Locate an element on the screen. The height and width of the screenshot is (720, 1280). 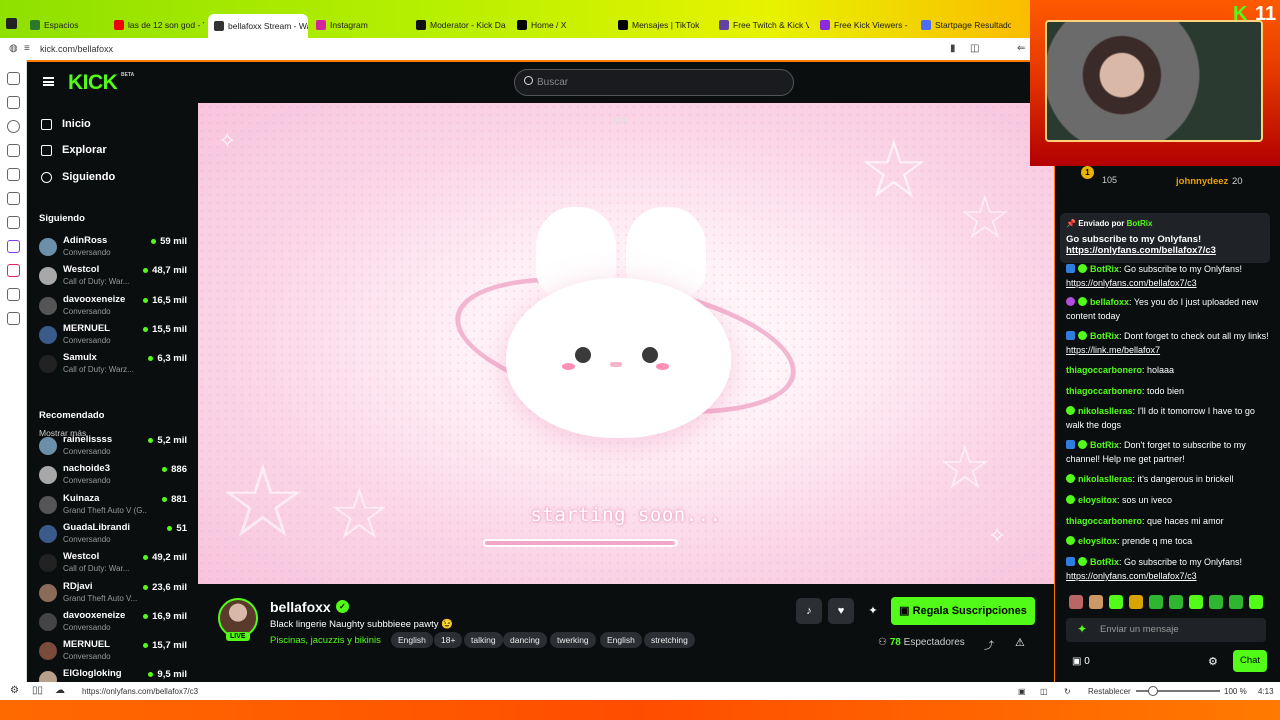
mastodon-icon is located at coordinates (13, 246).